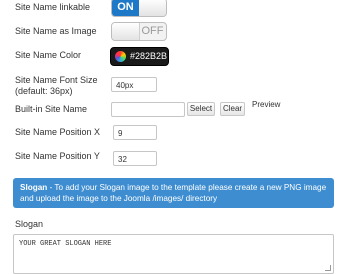  I want to click on position-x-input: 9, so click(135, 132).